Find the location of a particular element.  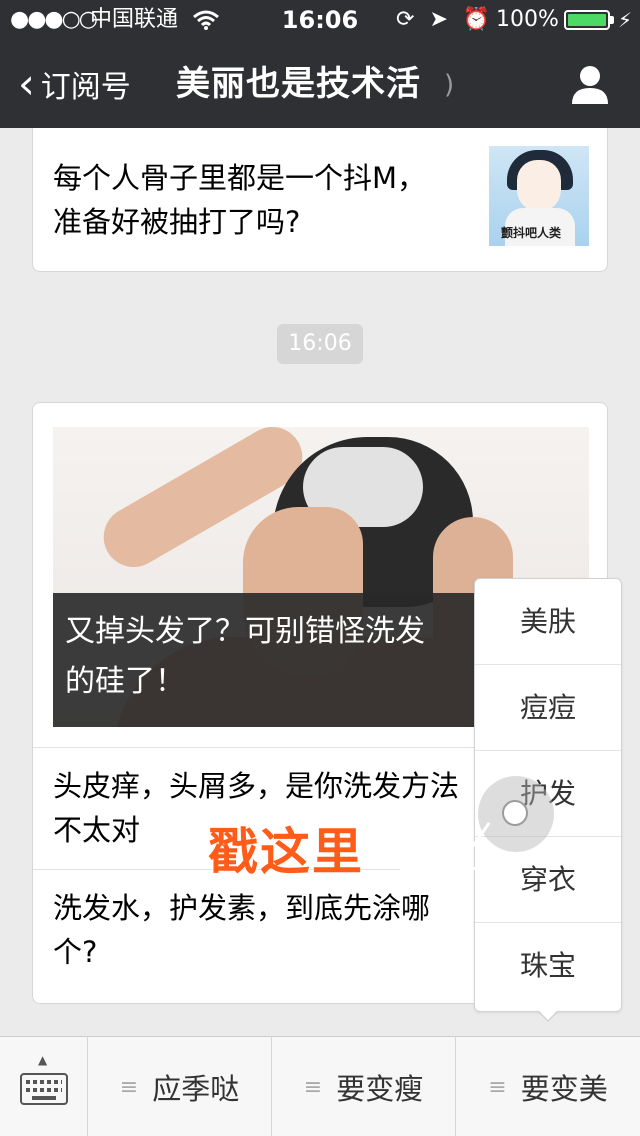

nav-bar: ‹ 订阅号 美丽也是技术活 ) is located at coordinates (320, 84).